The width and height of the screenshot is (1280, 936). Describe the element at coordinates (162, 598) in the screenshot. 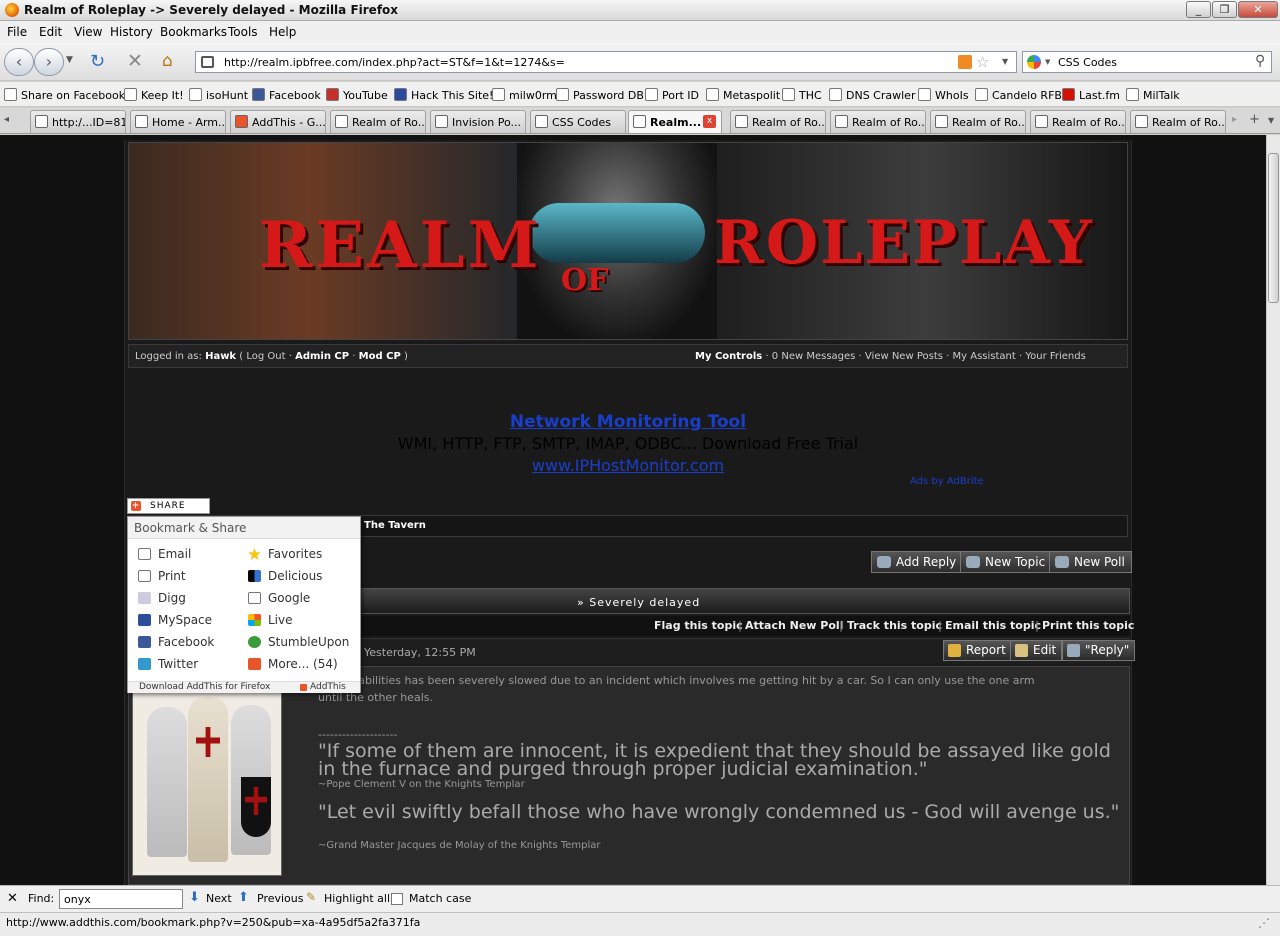

I see `share-digg: Digg` at that location.